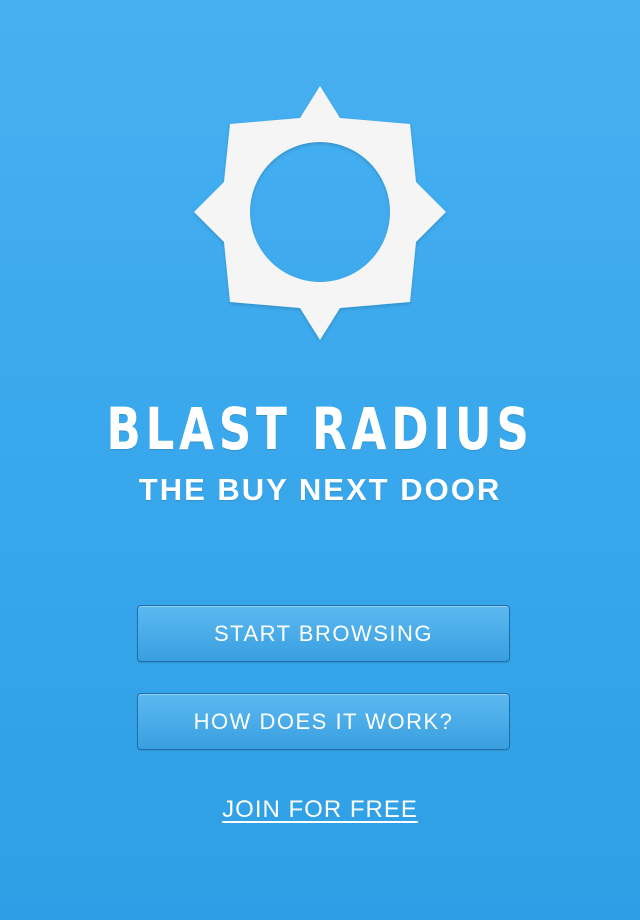  I want to click on join-for-free-link: JOIN FOR FREE, so click(320, 810).